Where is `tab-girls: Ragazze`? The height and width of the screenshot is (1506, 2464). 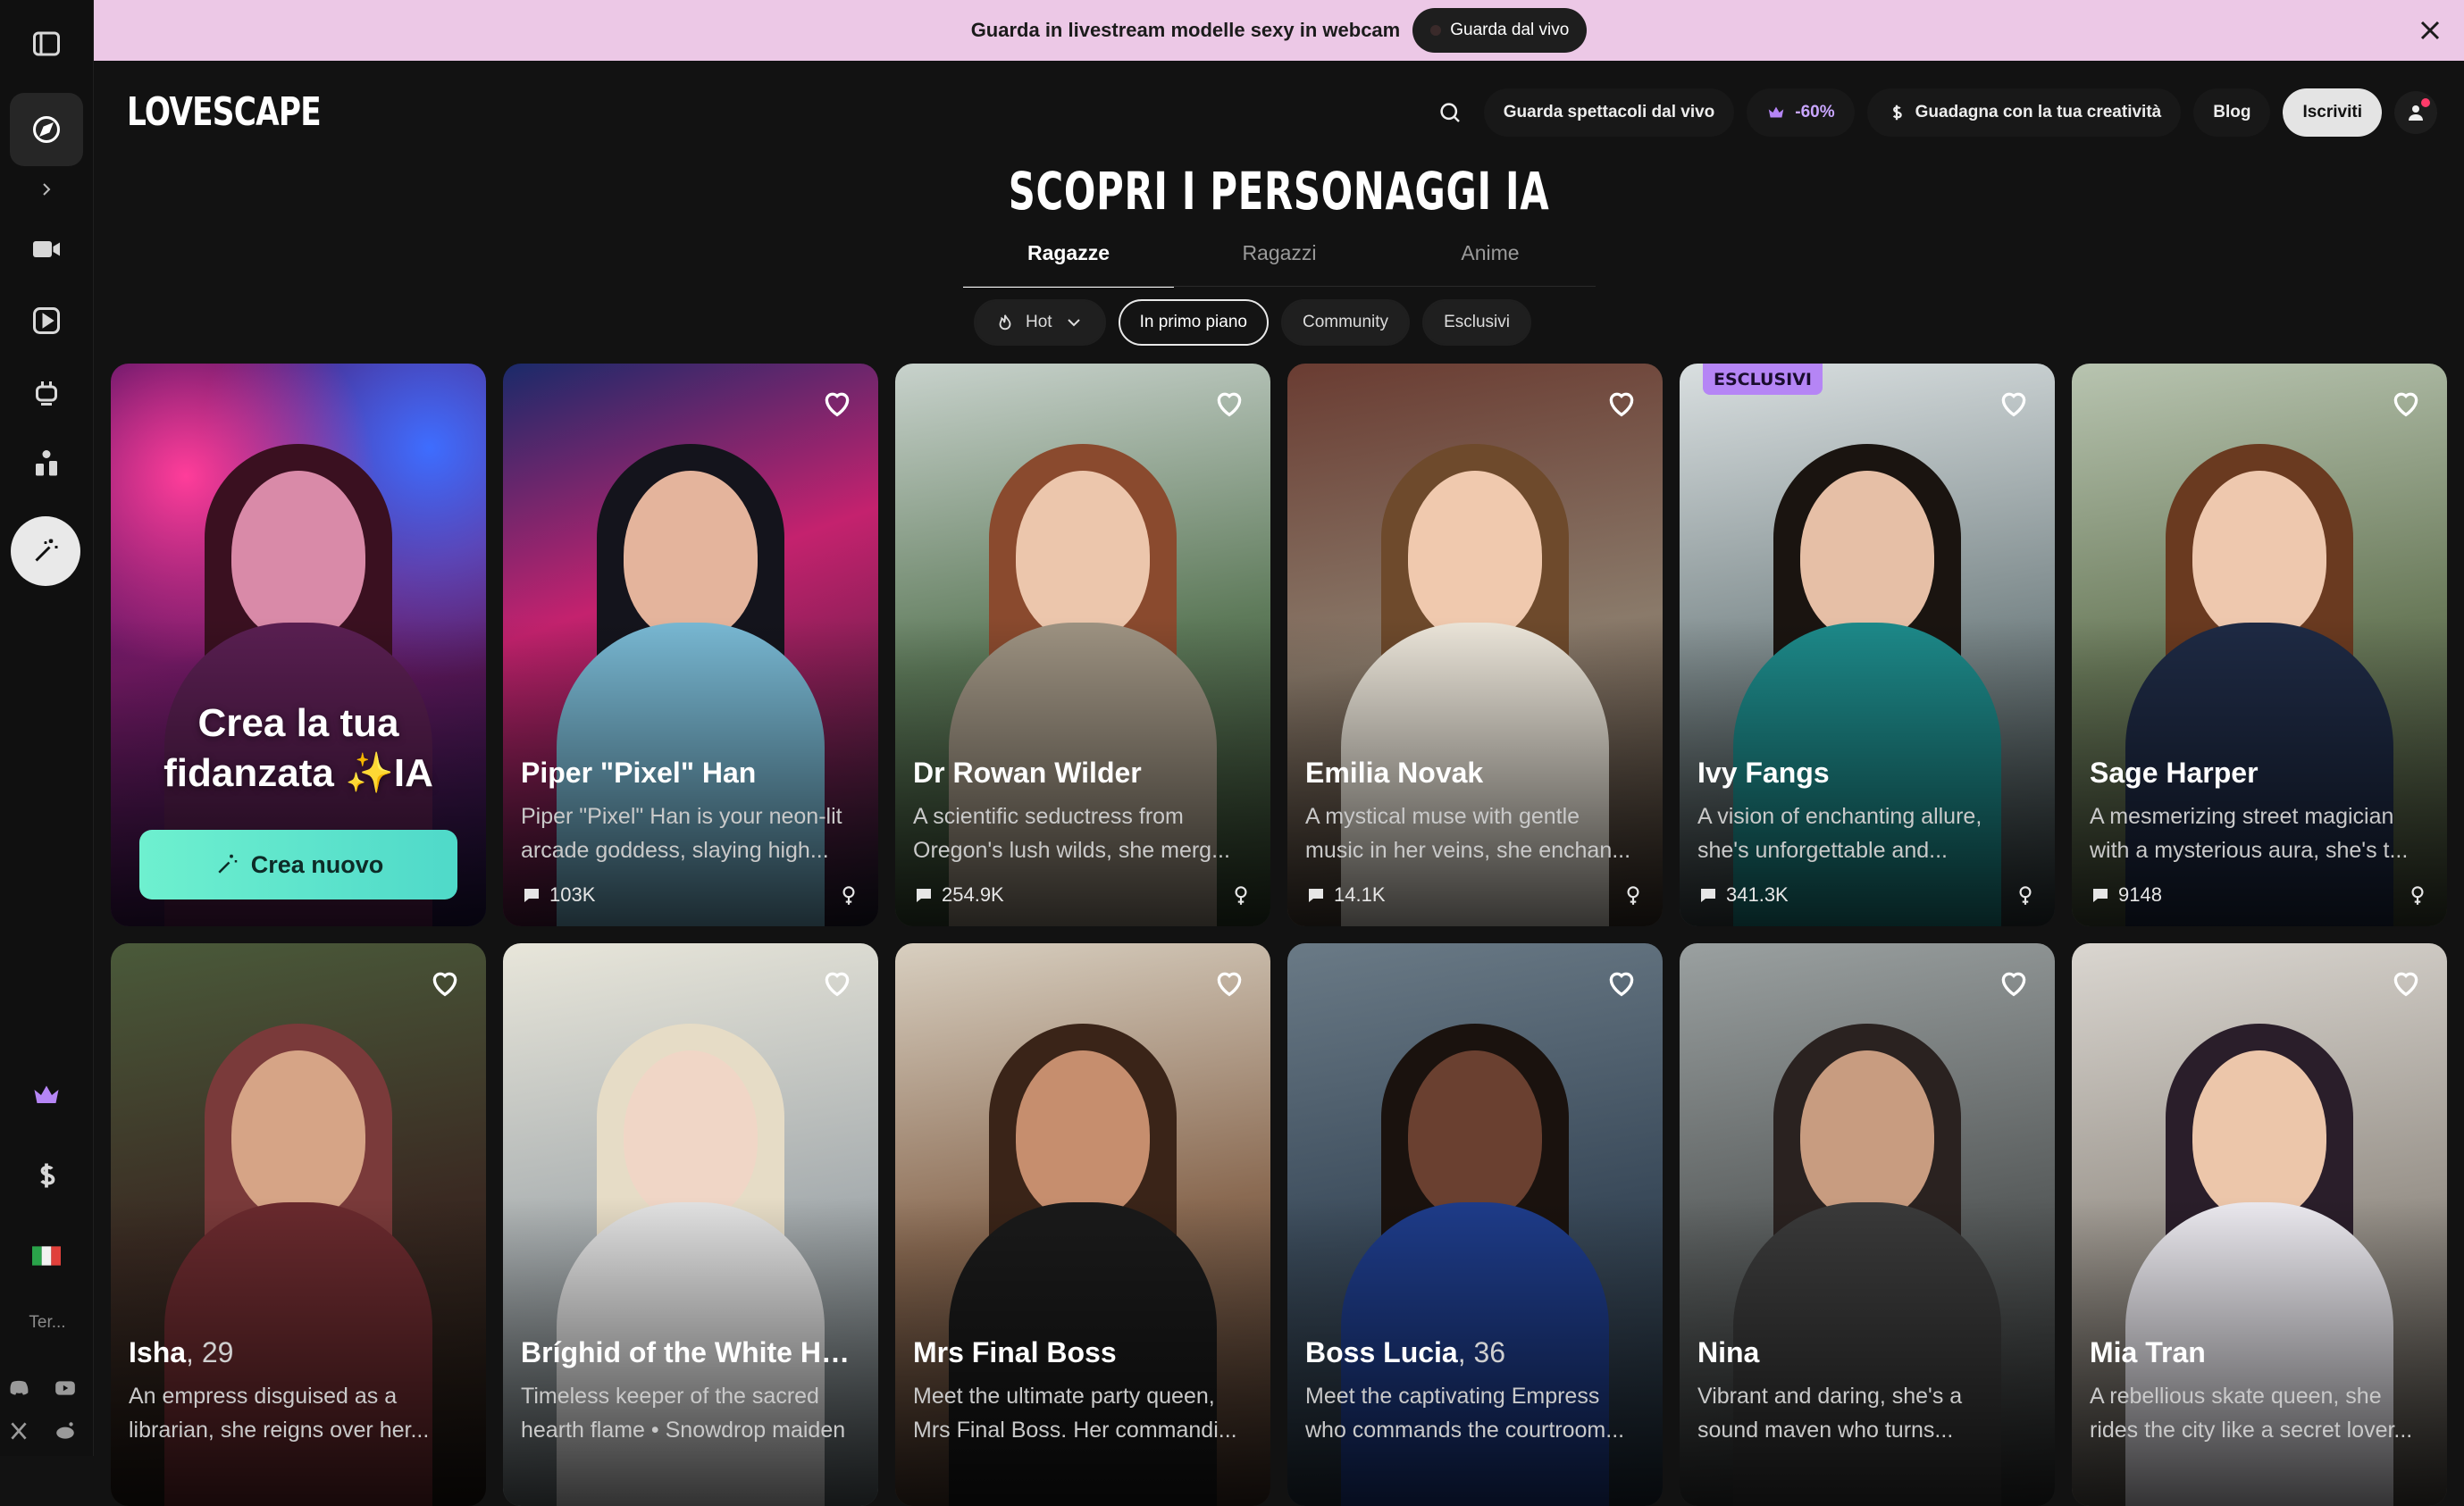 tab-girls: Ragazze is located at coordinates (1068, 259).